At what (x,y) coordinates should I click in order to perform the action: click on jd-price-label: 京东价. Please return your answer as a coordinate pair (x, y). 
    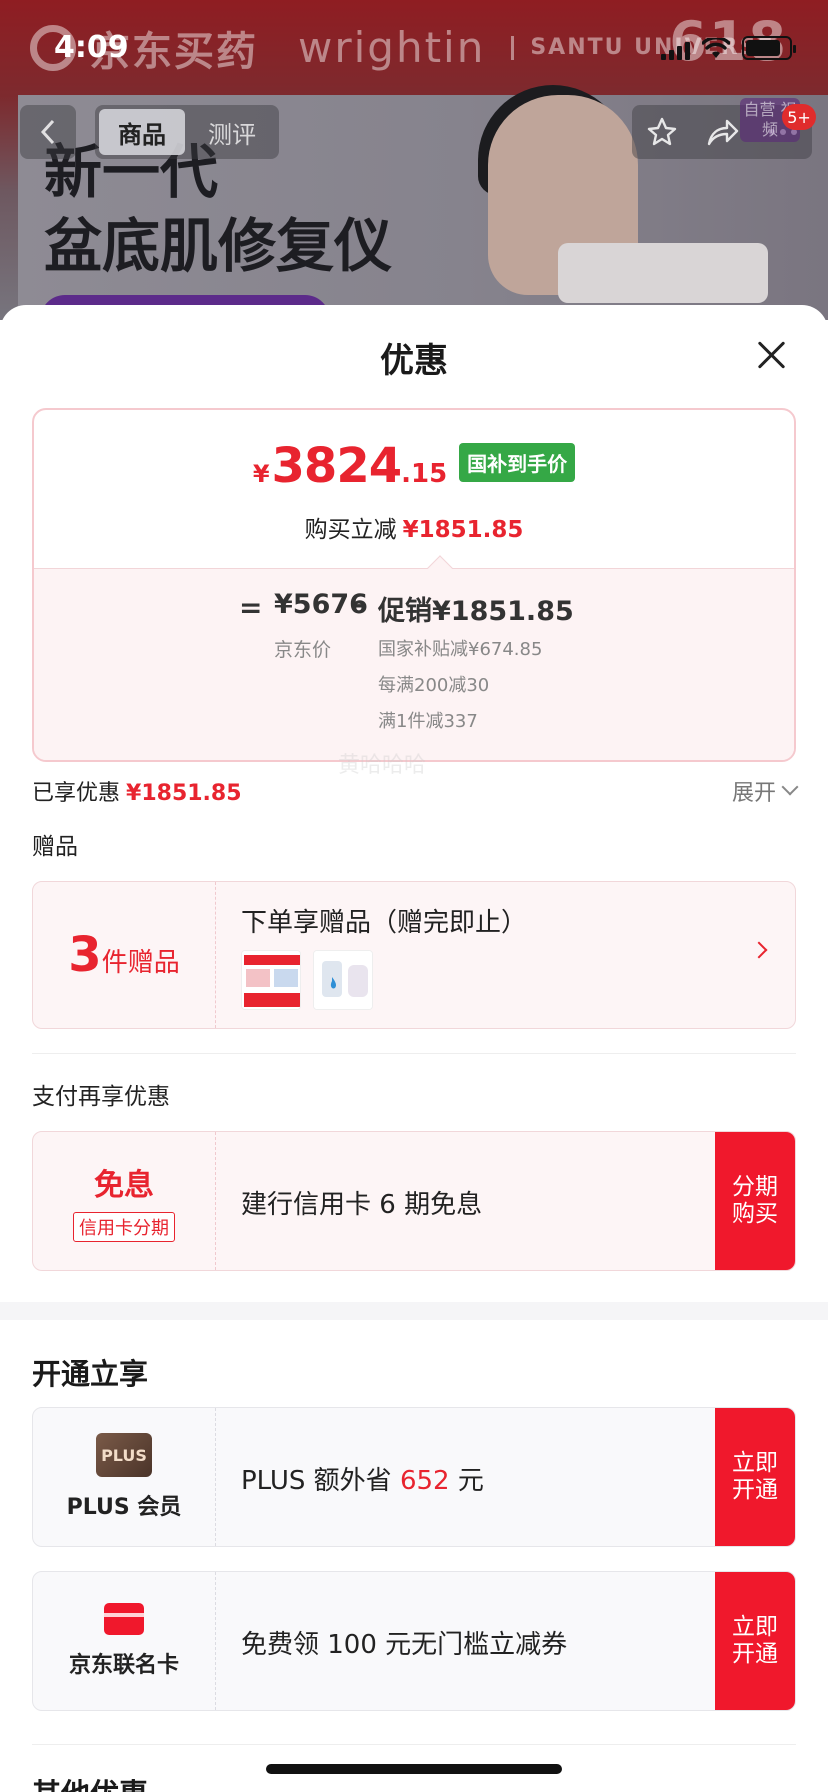
    Looking at the image, I should click on (303, 650).